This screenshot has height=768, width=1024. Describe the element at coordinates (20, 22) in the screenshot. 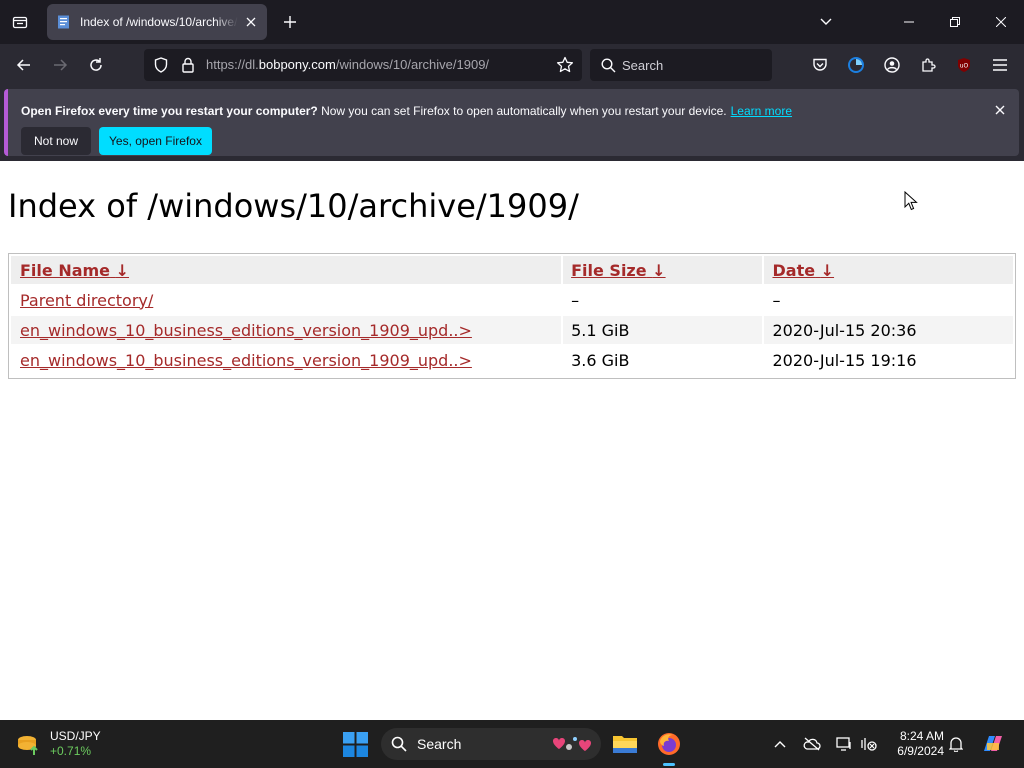

I see `firefox-view-icon` at that location.